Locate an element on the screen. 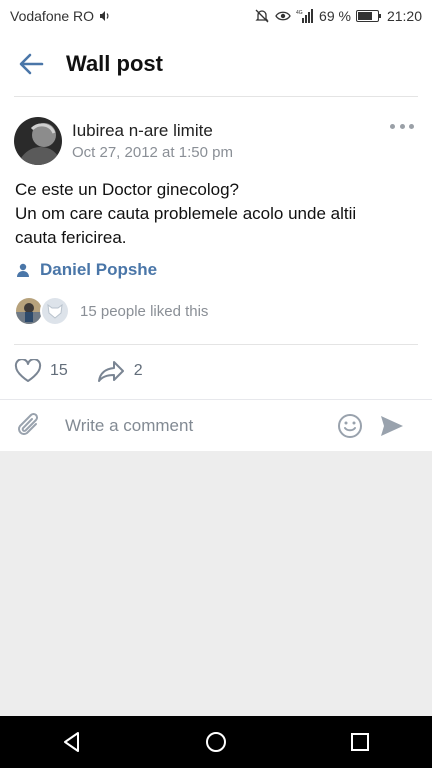  triangle-back-icon is located at coordinates (71, 742).